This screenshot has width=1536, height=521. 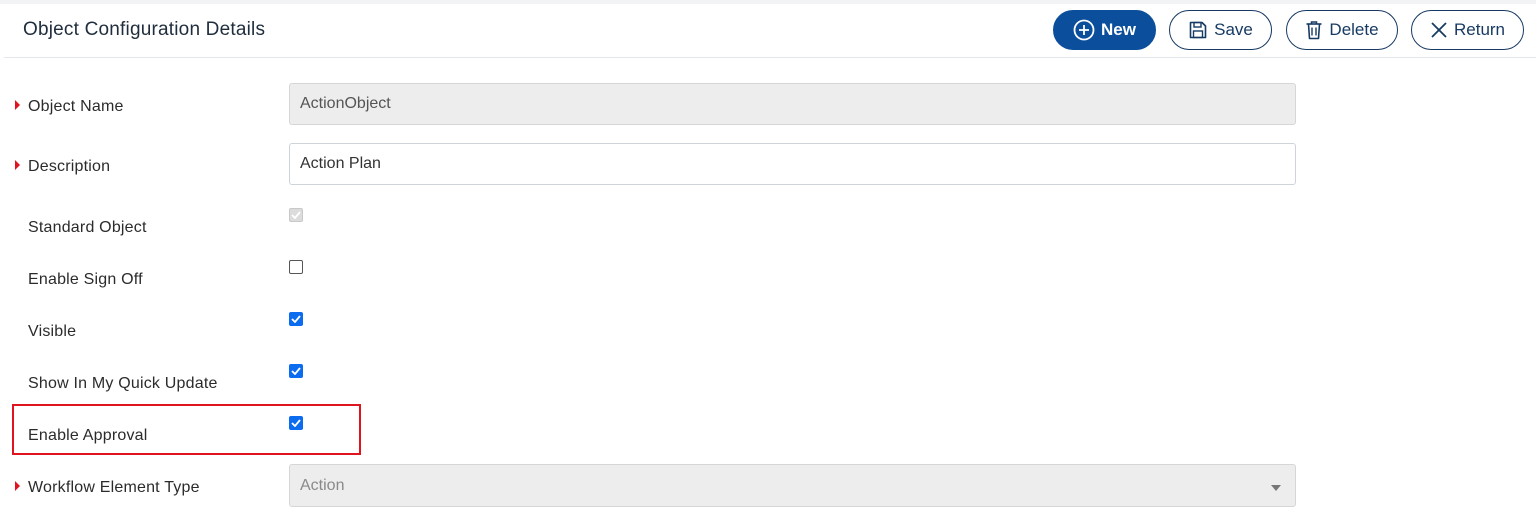 I want to click on floppy-disk-icon, so click(x=1198, y=30).